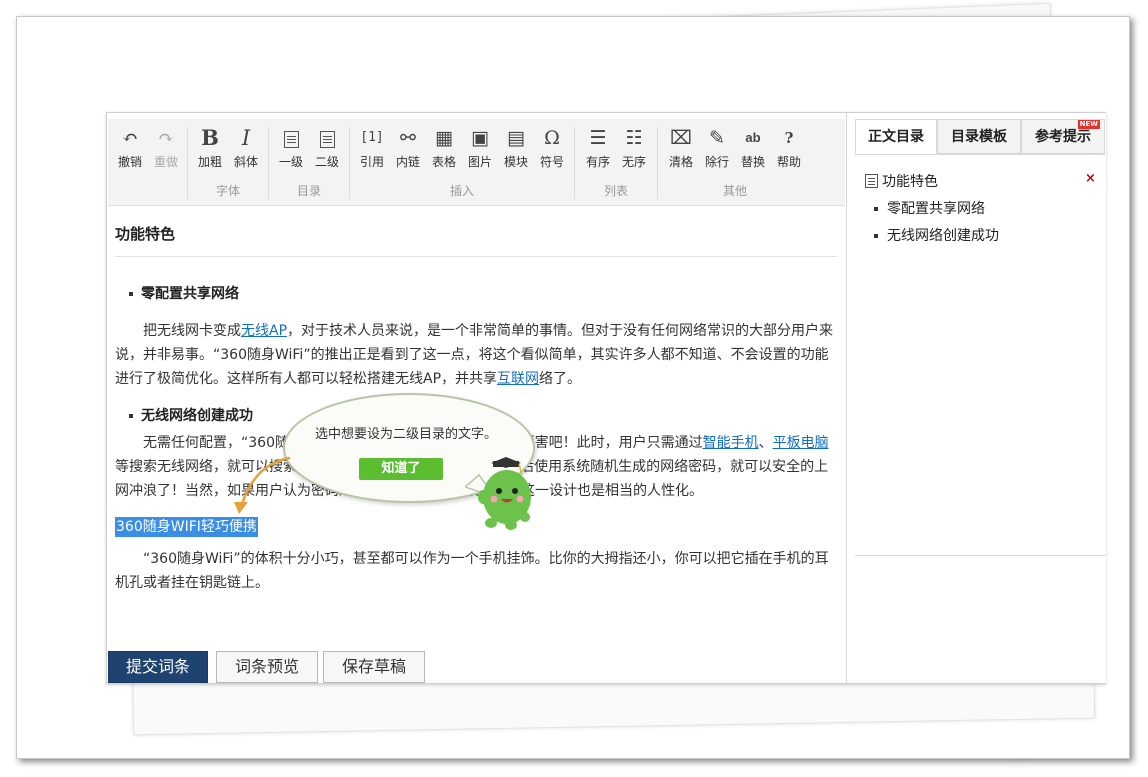 This screenshot has height=777, width=1148. I want to click on section-heading: 零配置共享网络, so click(184, 293).